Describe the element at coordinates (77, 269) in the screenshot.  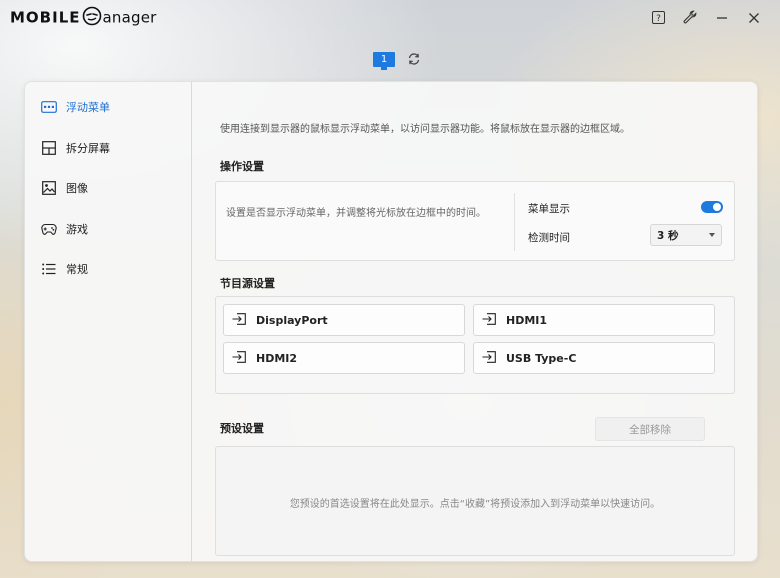
I see `sidebar-item-label: 常规` at that location.